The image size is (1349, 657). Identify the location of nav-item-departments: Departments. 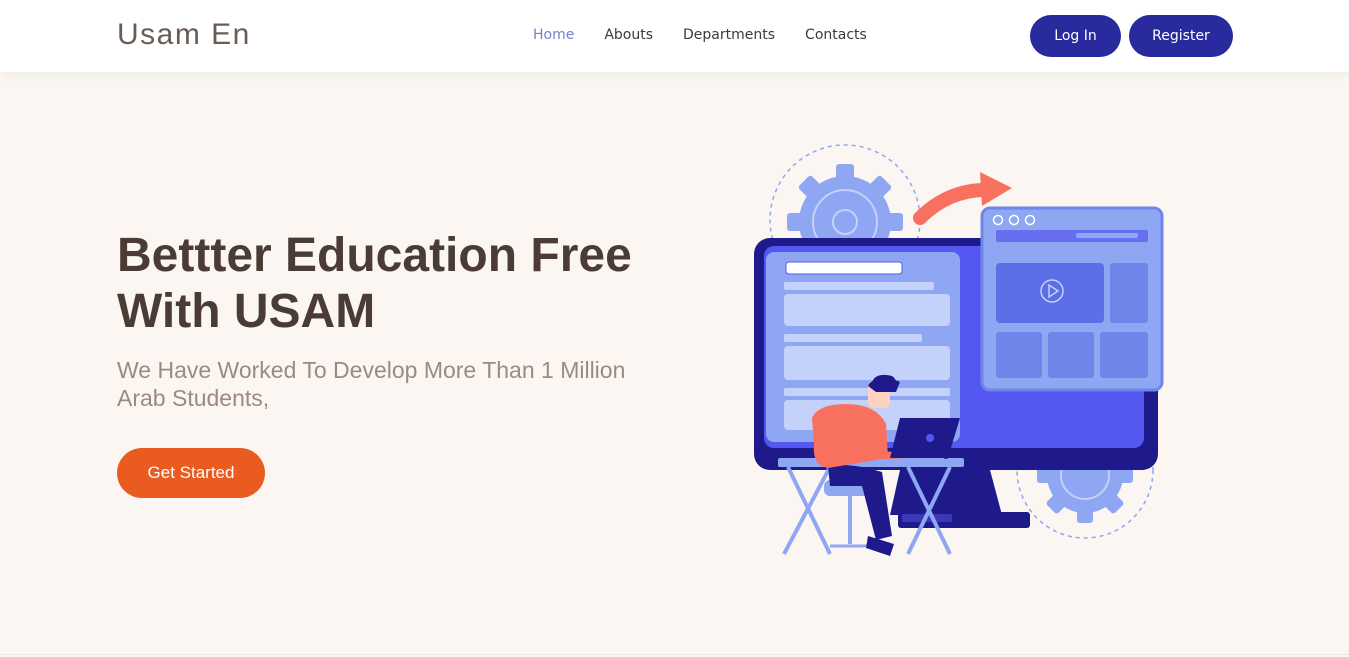
(729, 35).